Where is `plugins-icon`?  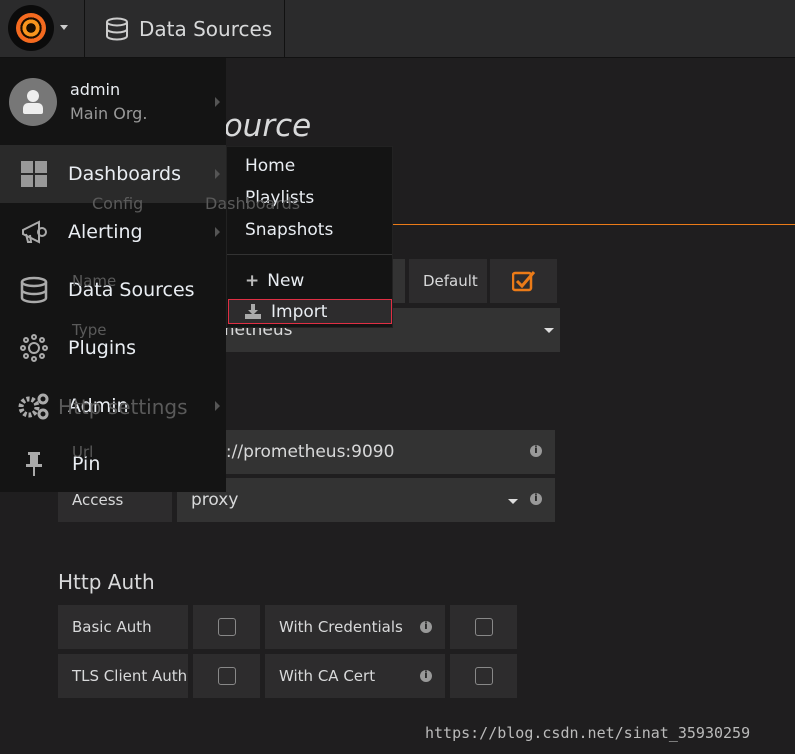
plugins-icon is located at coordinates (34, 348).